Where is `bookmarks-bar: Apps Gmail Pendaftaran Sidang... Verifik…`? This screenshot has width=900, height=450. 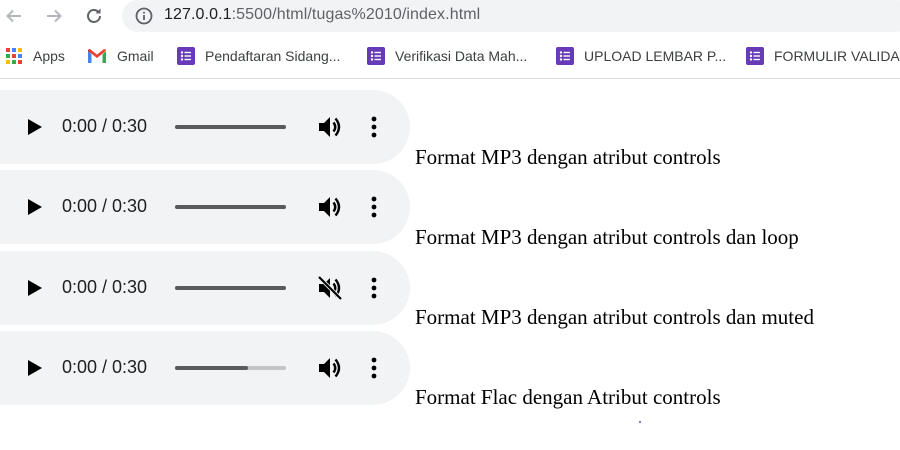
bookmarks-bar: Apps Gmail Pendaftaran Sidang... Verifik… is located at coordinates (450, 56).